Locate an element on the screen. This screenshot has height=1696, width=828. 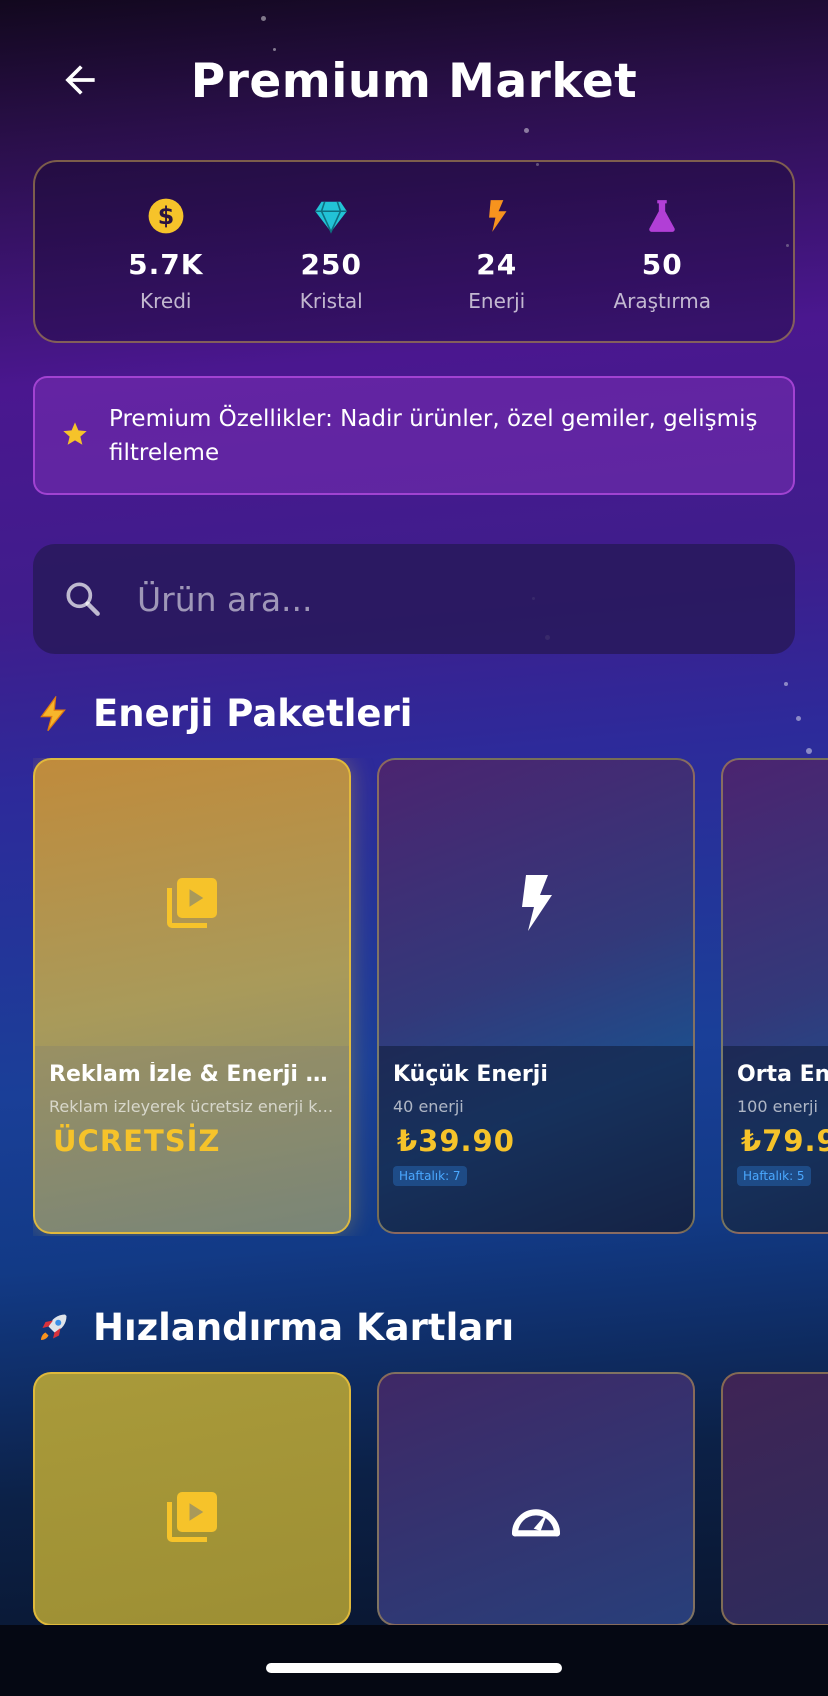
product-price: ÜCRETSİZ is located at coordinates (137, 1141).